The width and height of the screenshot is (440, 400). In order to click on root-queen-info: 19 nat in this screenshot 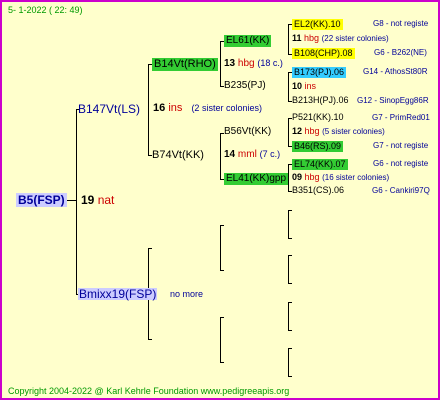, I will do `click(97, 200)`.